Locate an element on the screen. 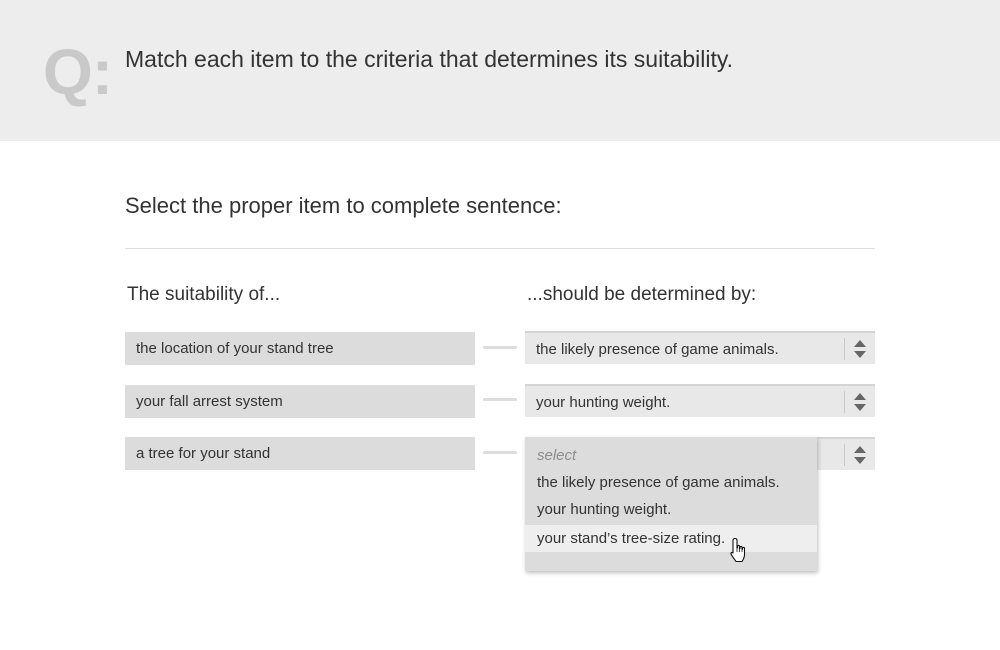  question-prefix: Q: is located at coordinates (78, 72).